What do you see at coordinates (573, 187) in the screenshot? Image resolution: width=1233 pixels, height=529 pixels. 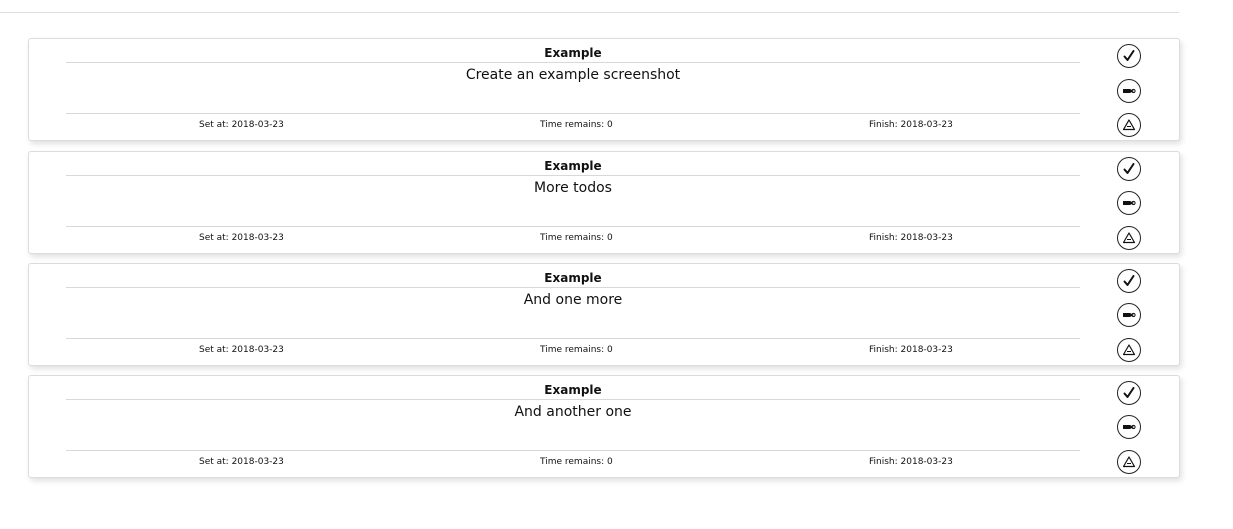 I see `todo-text: More todos` at bounding box center [573, 187].